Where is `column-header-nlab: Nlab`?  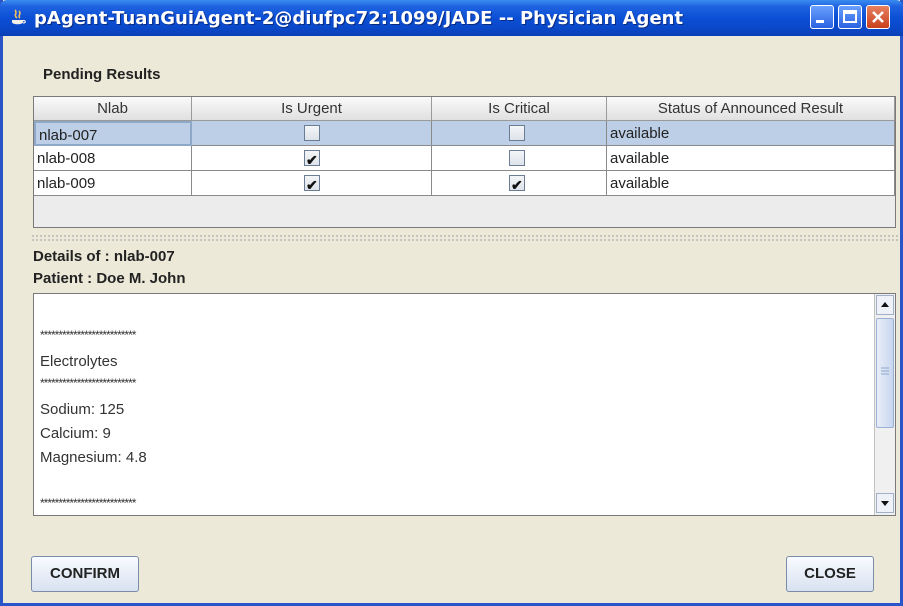
column-header-nlab: Nlab is located at coordinates (113, 109).